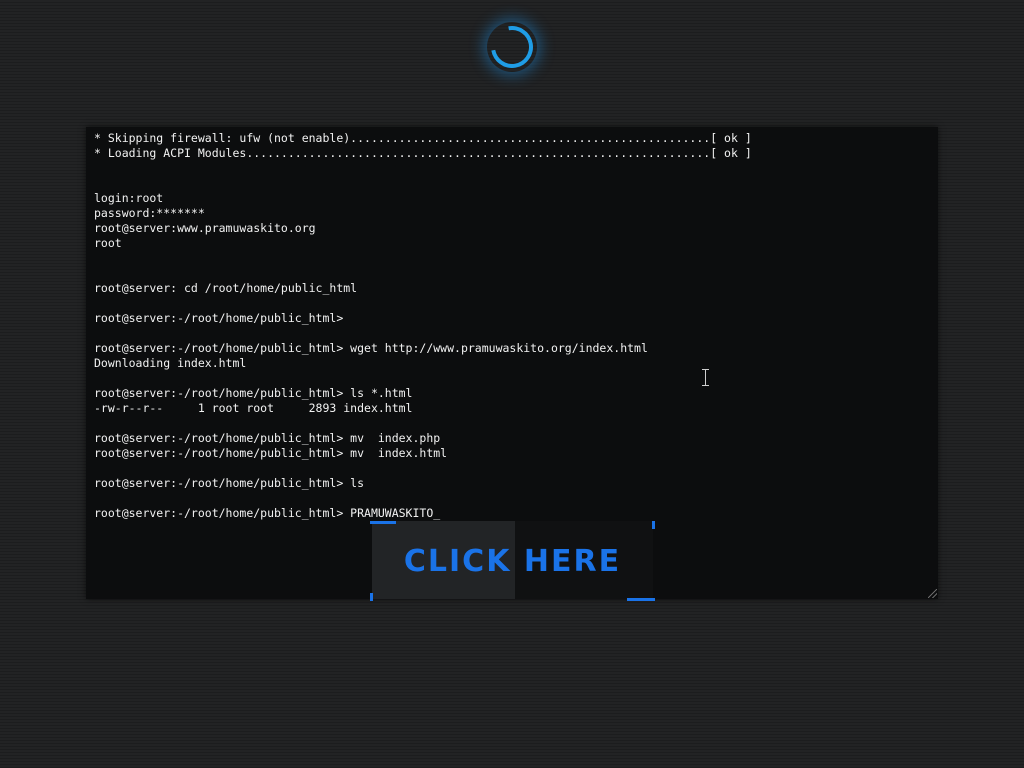  I want to click on cursor-serif-bottom, so click(705, 385).